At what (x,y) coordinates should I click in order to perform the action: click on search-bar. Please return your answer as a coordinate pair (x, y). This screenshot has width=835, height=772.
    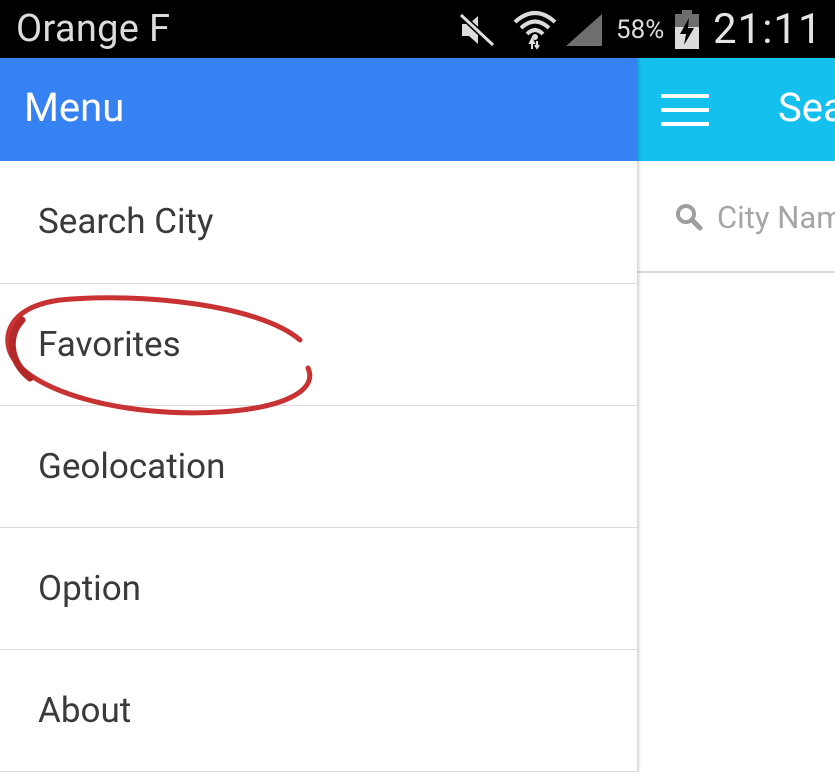
    Looking at the image, I should click on (736, 217).